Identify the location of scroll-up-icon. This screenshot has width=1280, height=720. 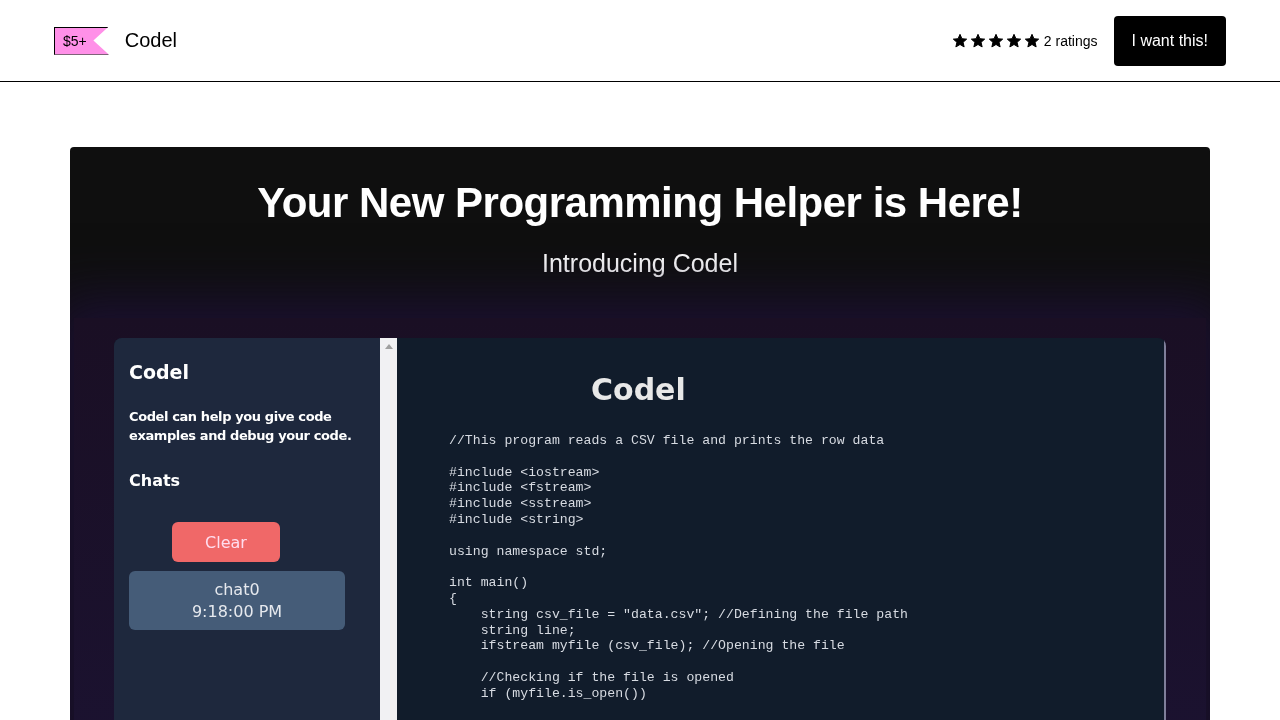
(388, 346).